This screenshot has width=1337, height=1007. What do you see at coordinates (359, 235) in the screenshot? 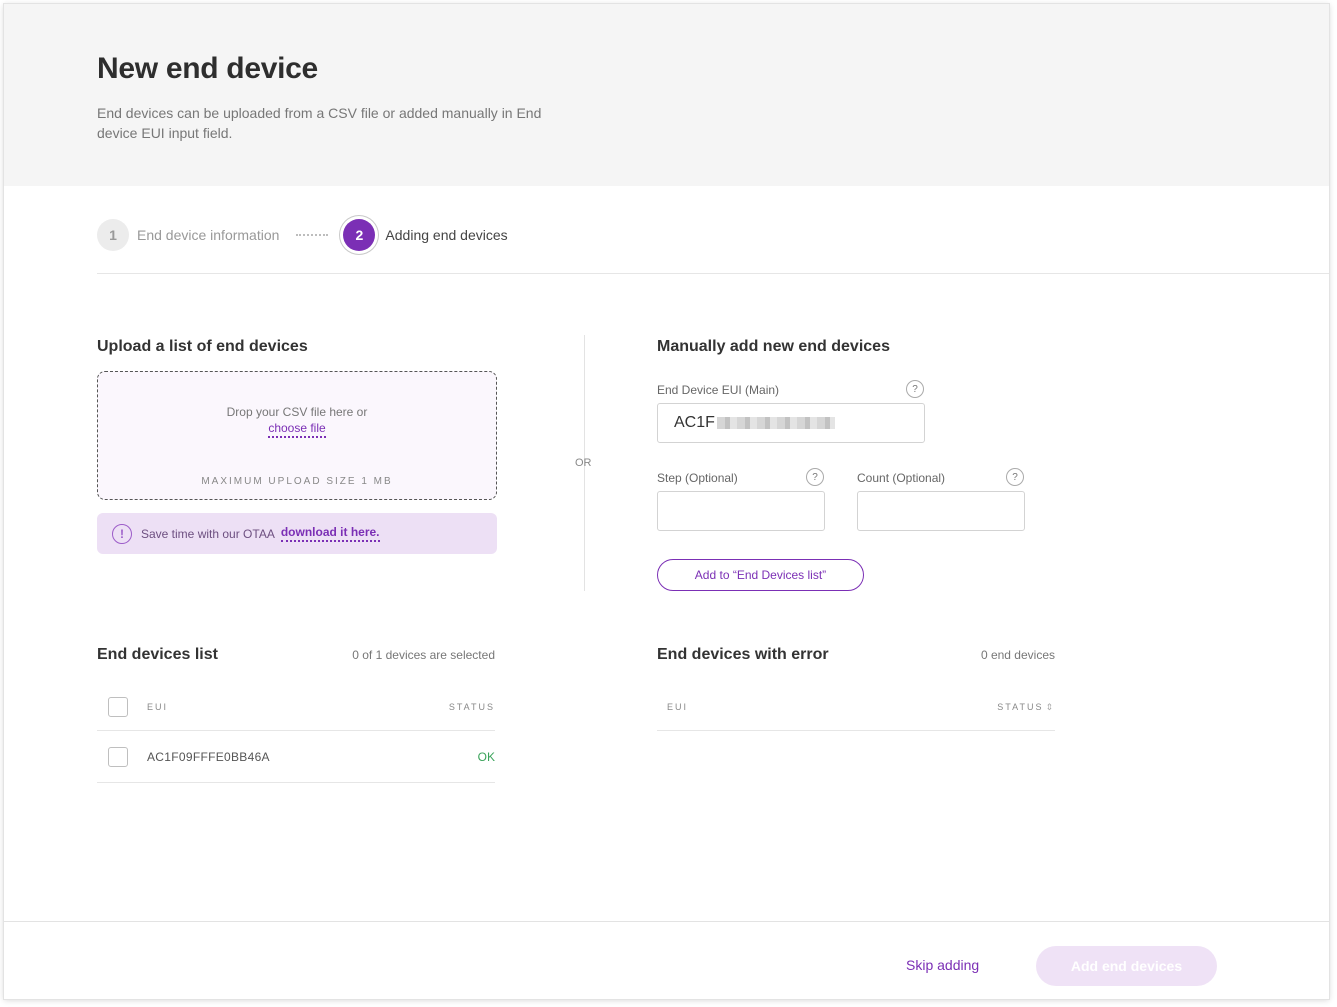
I see `step-2-indicator: 2` at bounding box center [359, 235].